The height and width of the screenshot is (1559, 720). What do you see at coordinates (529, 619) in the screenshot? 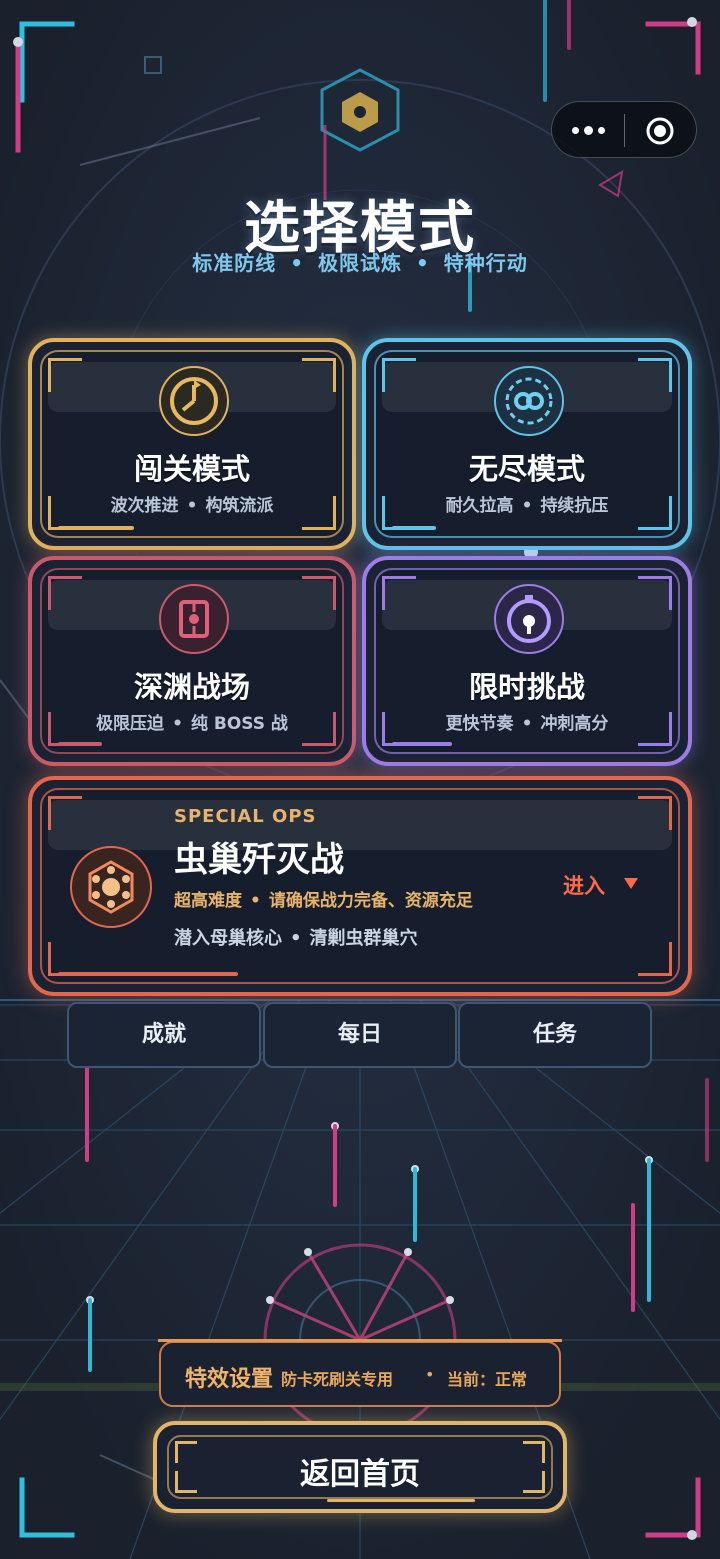
I see `stopwatch-icon` at bounding box center [529, 619].